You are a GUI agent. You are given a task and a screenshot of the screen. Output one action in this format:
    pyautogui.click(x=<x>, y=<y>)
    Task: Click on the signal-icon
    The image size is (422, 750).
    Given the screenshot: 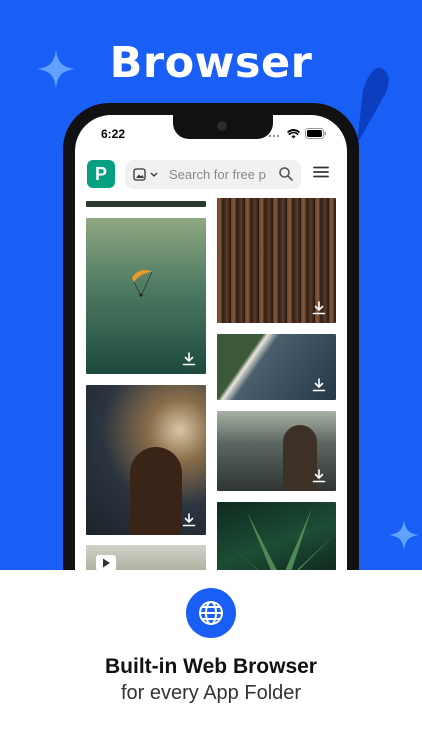 What is the action you would take?
    pyautogui.click(x=274, y=136)
    